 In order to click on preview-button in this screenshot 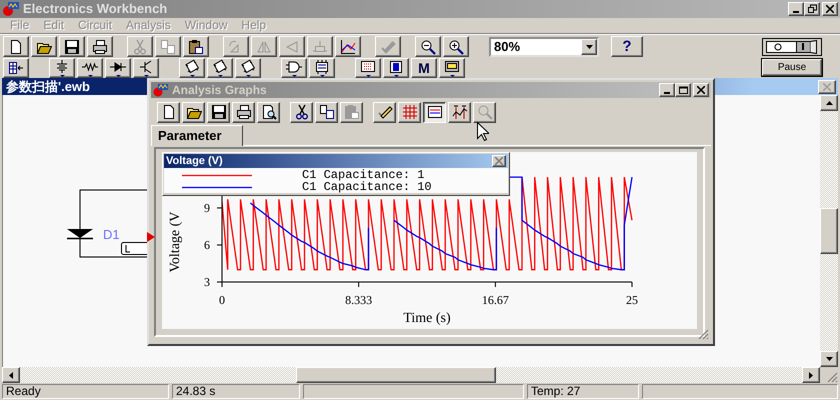, I will do `click(268, 112)`.